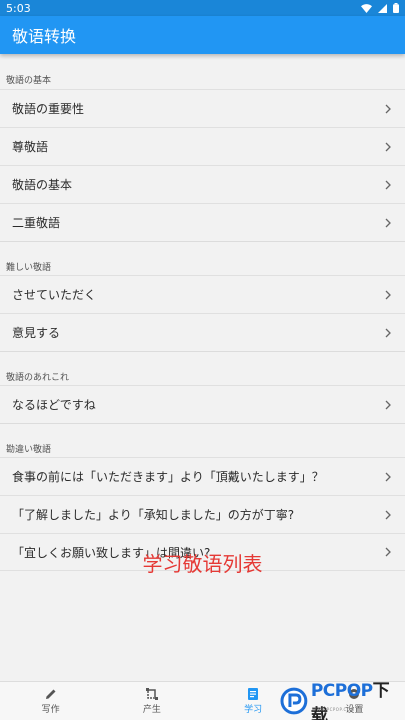 This screenshot has width=405, height=720. What do you see at coordinates (253, 710) in the screenshot?
I see `nav-label: 学习` at bounding box center [253, 710].